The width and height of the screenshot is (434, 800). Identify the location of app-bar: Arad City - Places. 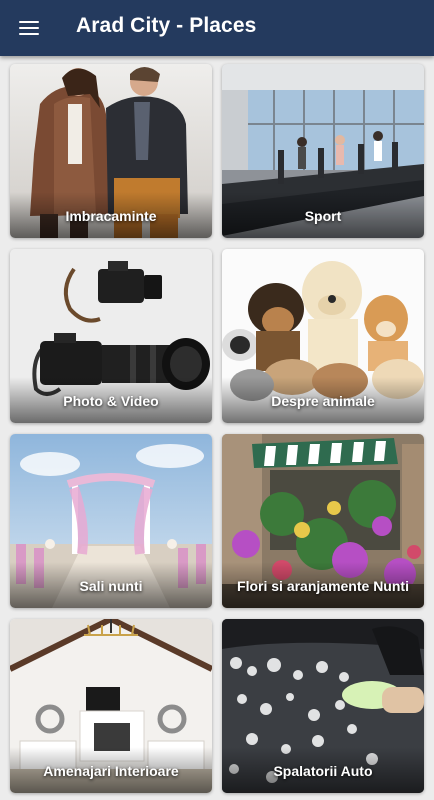
(217, 28).